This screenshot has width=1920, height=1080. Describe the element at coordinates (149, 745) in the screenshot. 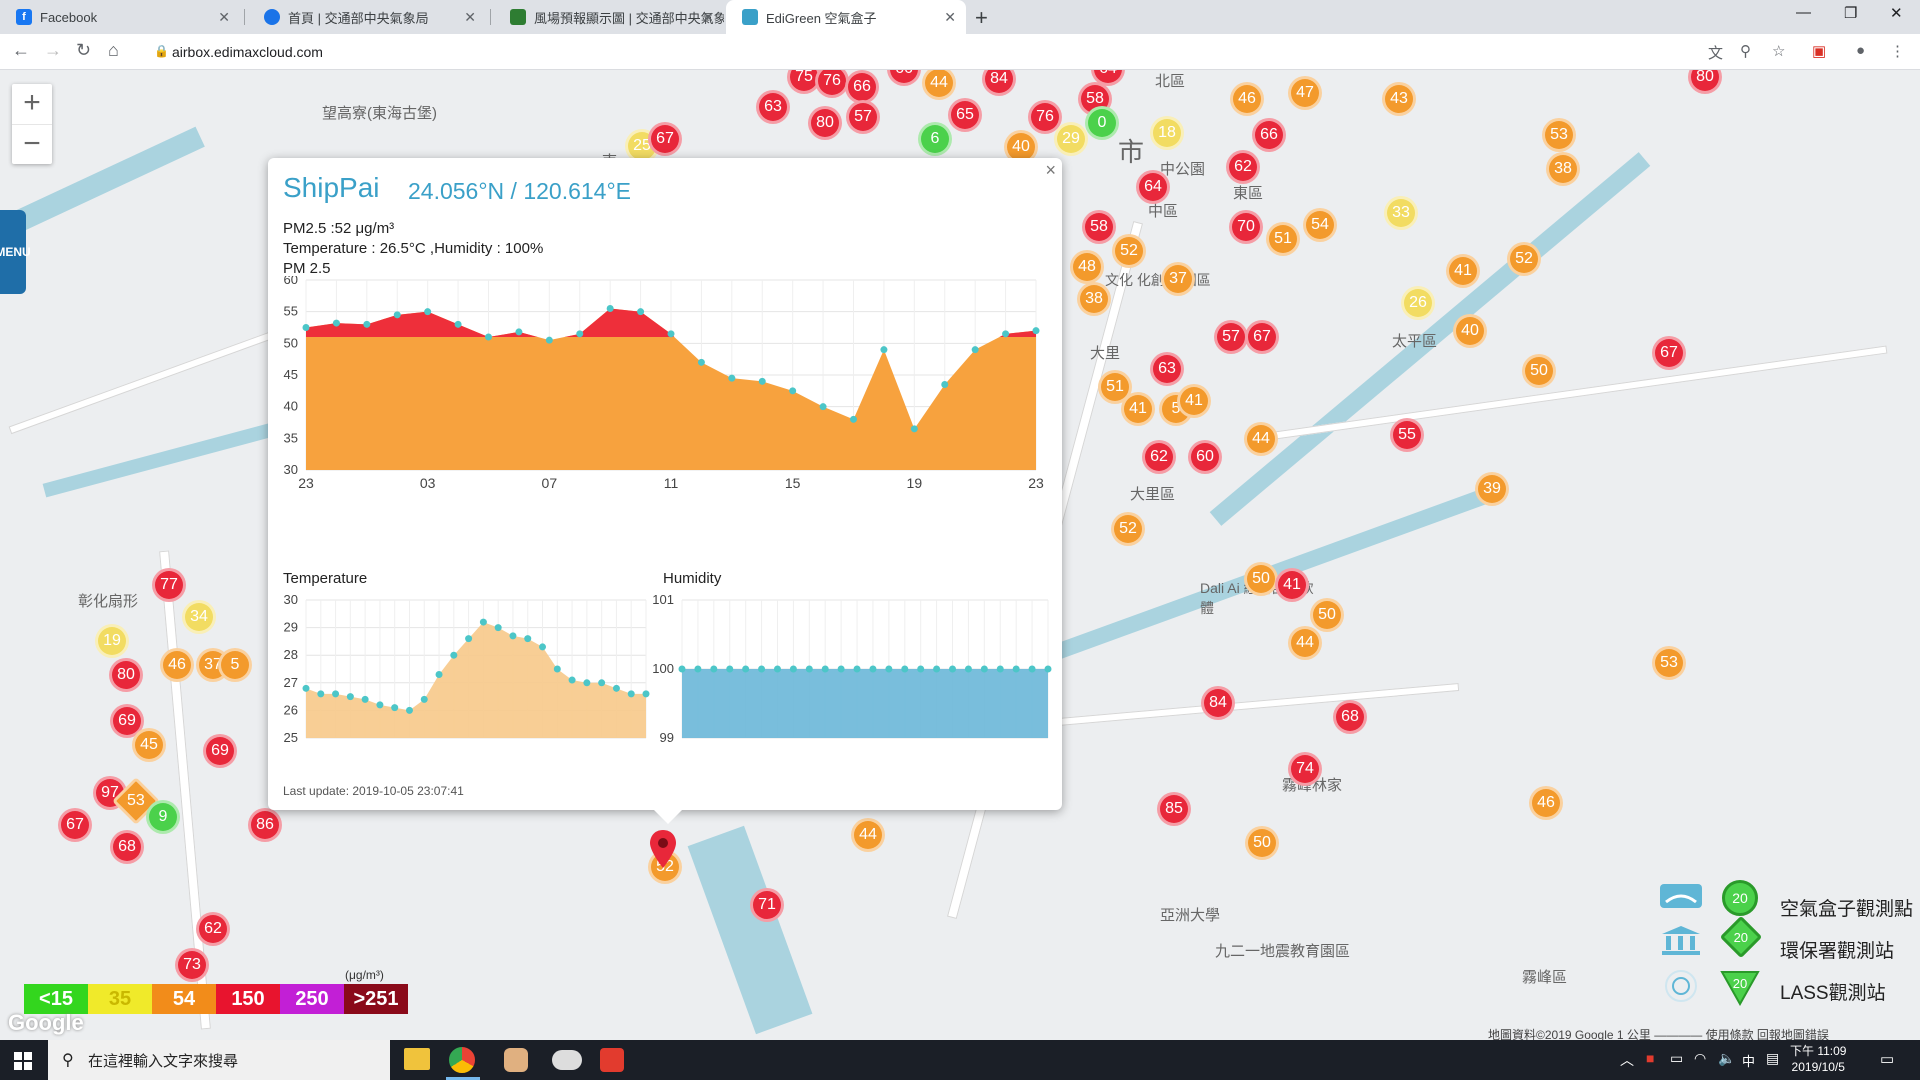

I see `air-marker: 45` at that location.